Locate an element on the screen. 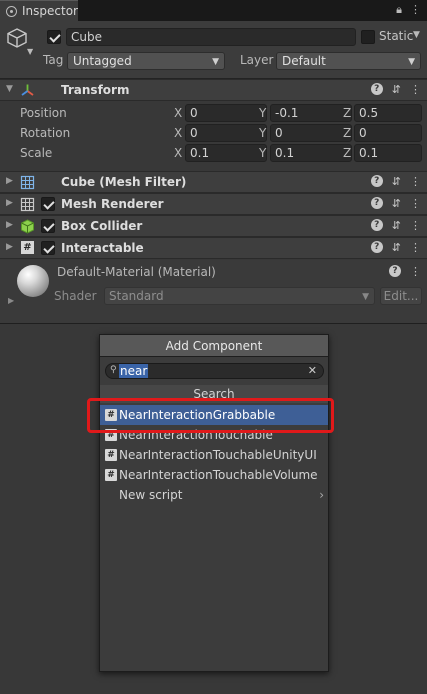  list-item-label: NearInteractionTouchableUnityUI is located at coordinates (218, 455).